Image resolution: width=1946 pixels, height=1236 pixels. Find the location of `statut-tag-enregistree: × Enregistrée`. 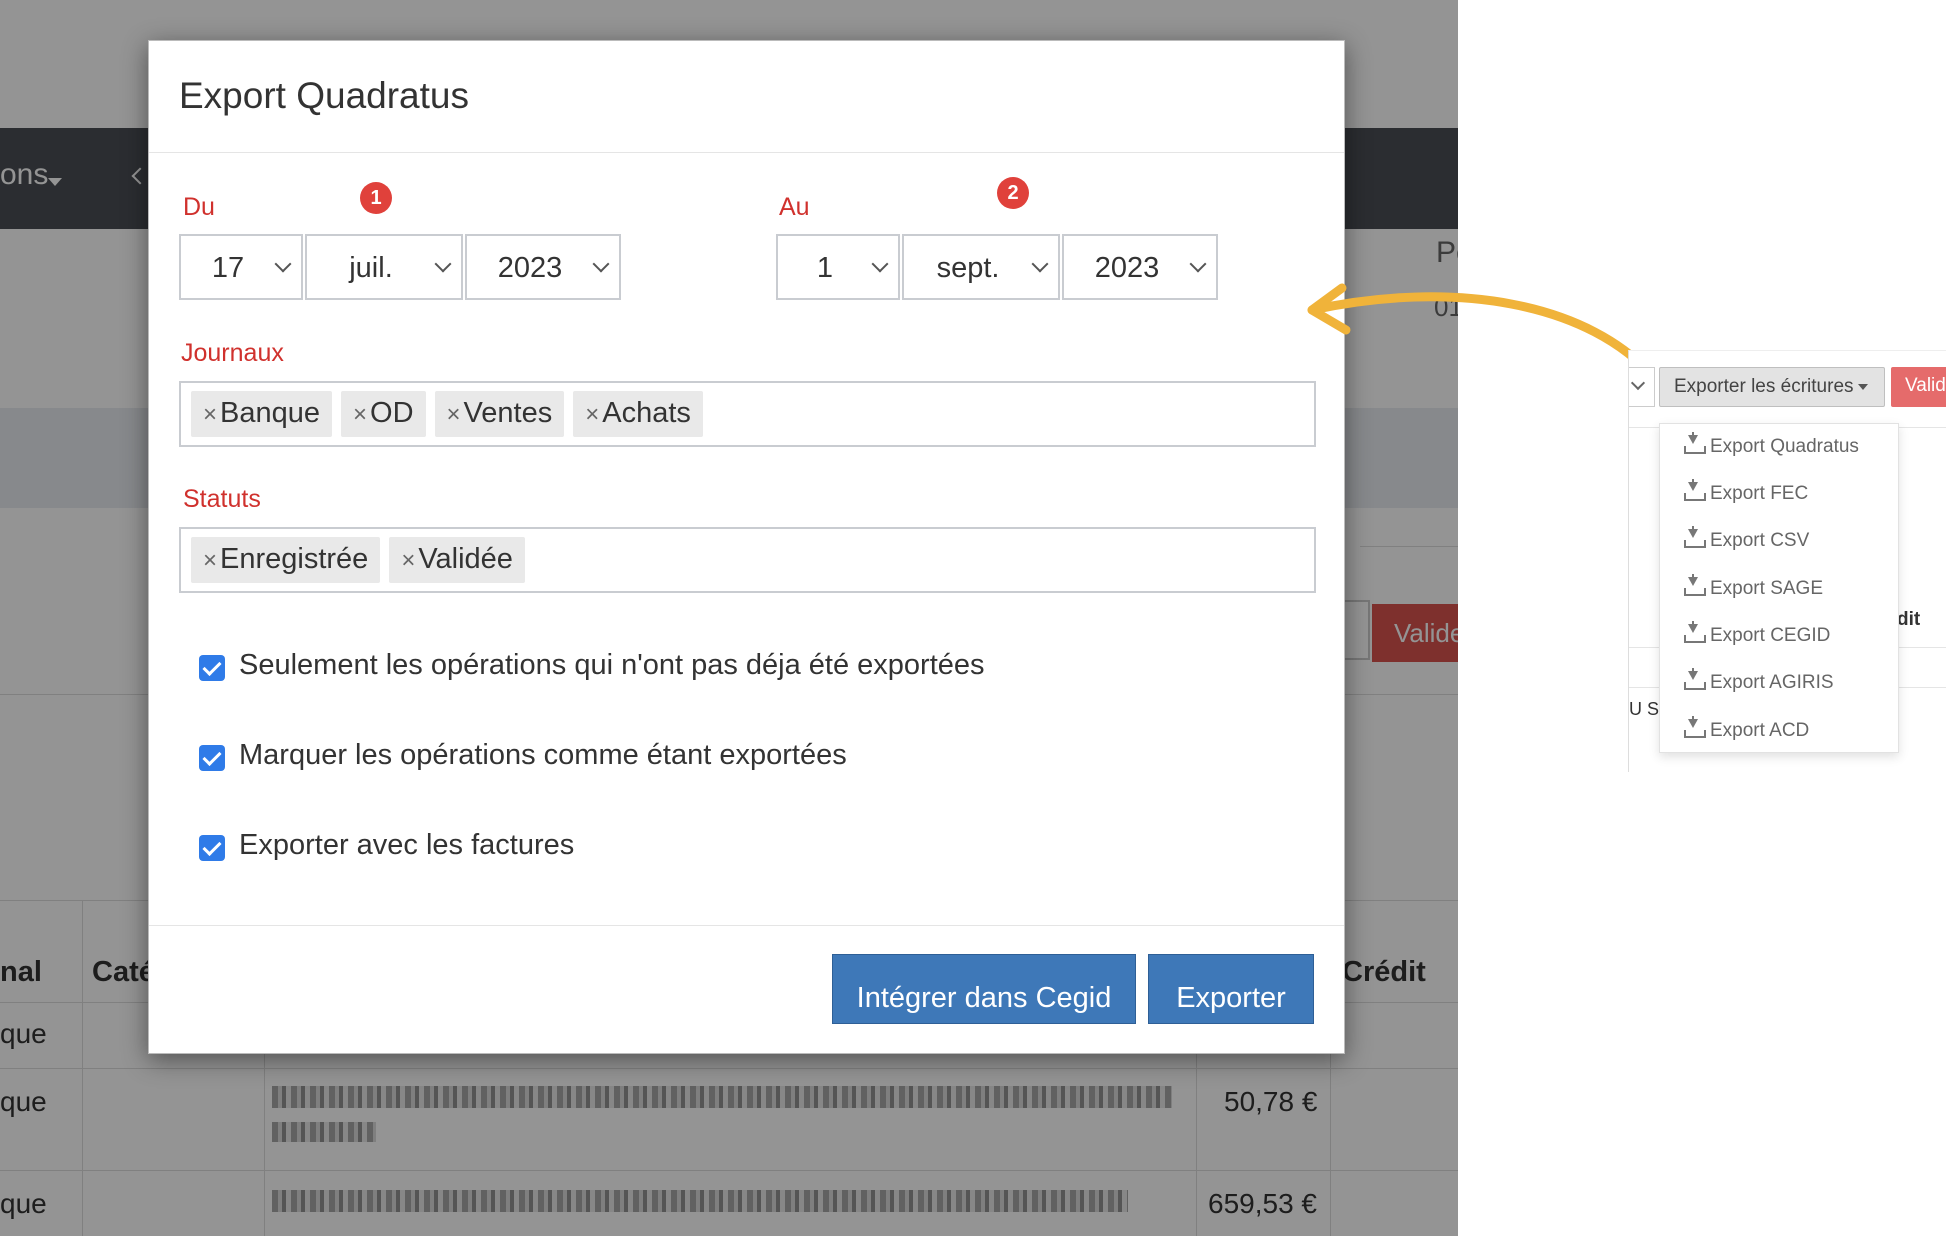

statut-tag-enregistree: × Enregistrée is located at coordinates (286, 560).